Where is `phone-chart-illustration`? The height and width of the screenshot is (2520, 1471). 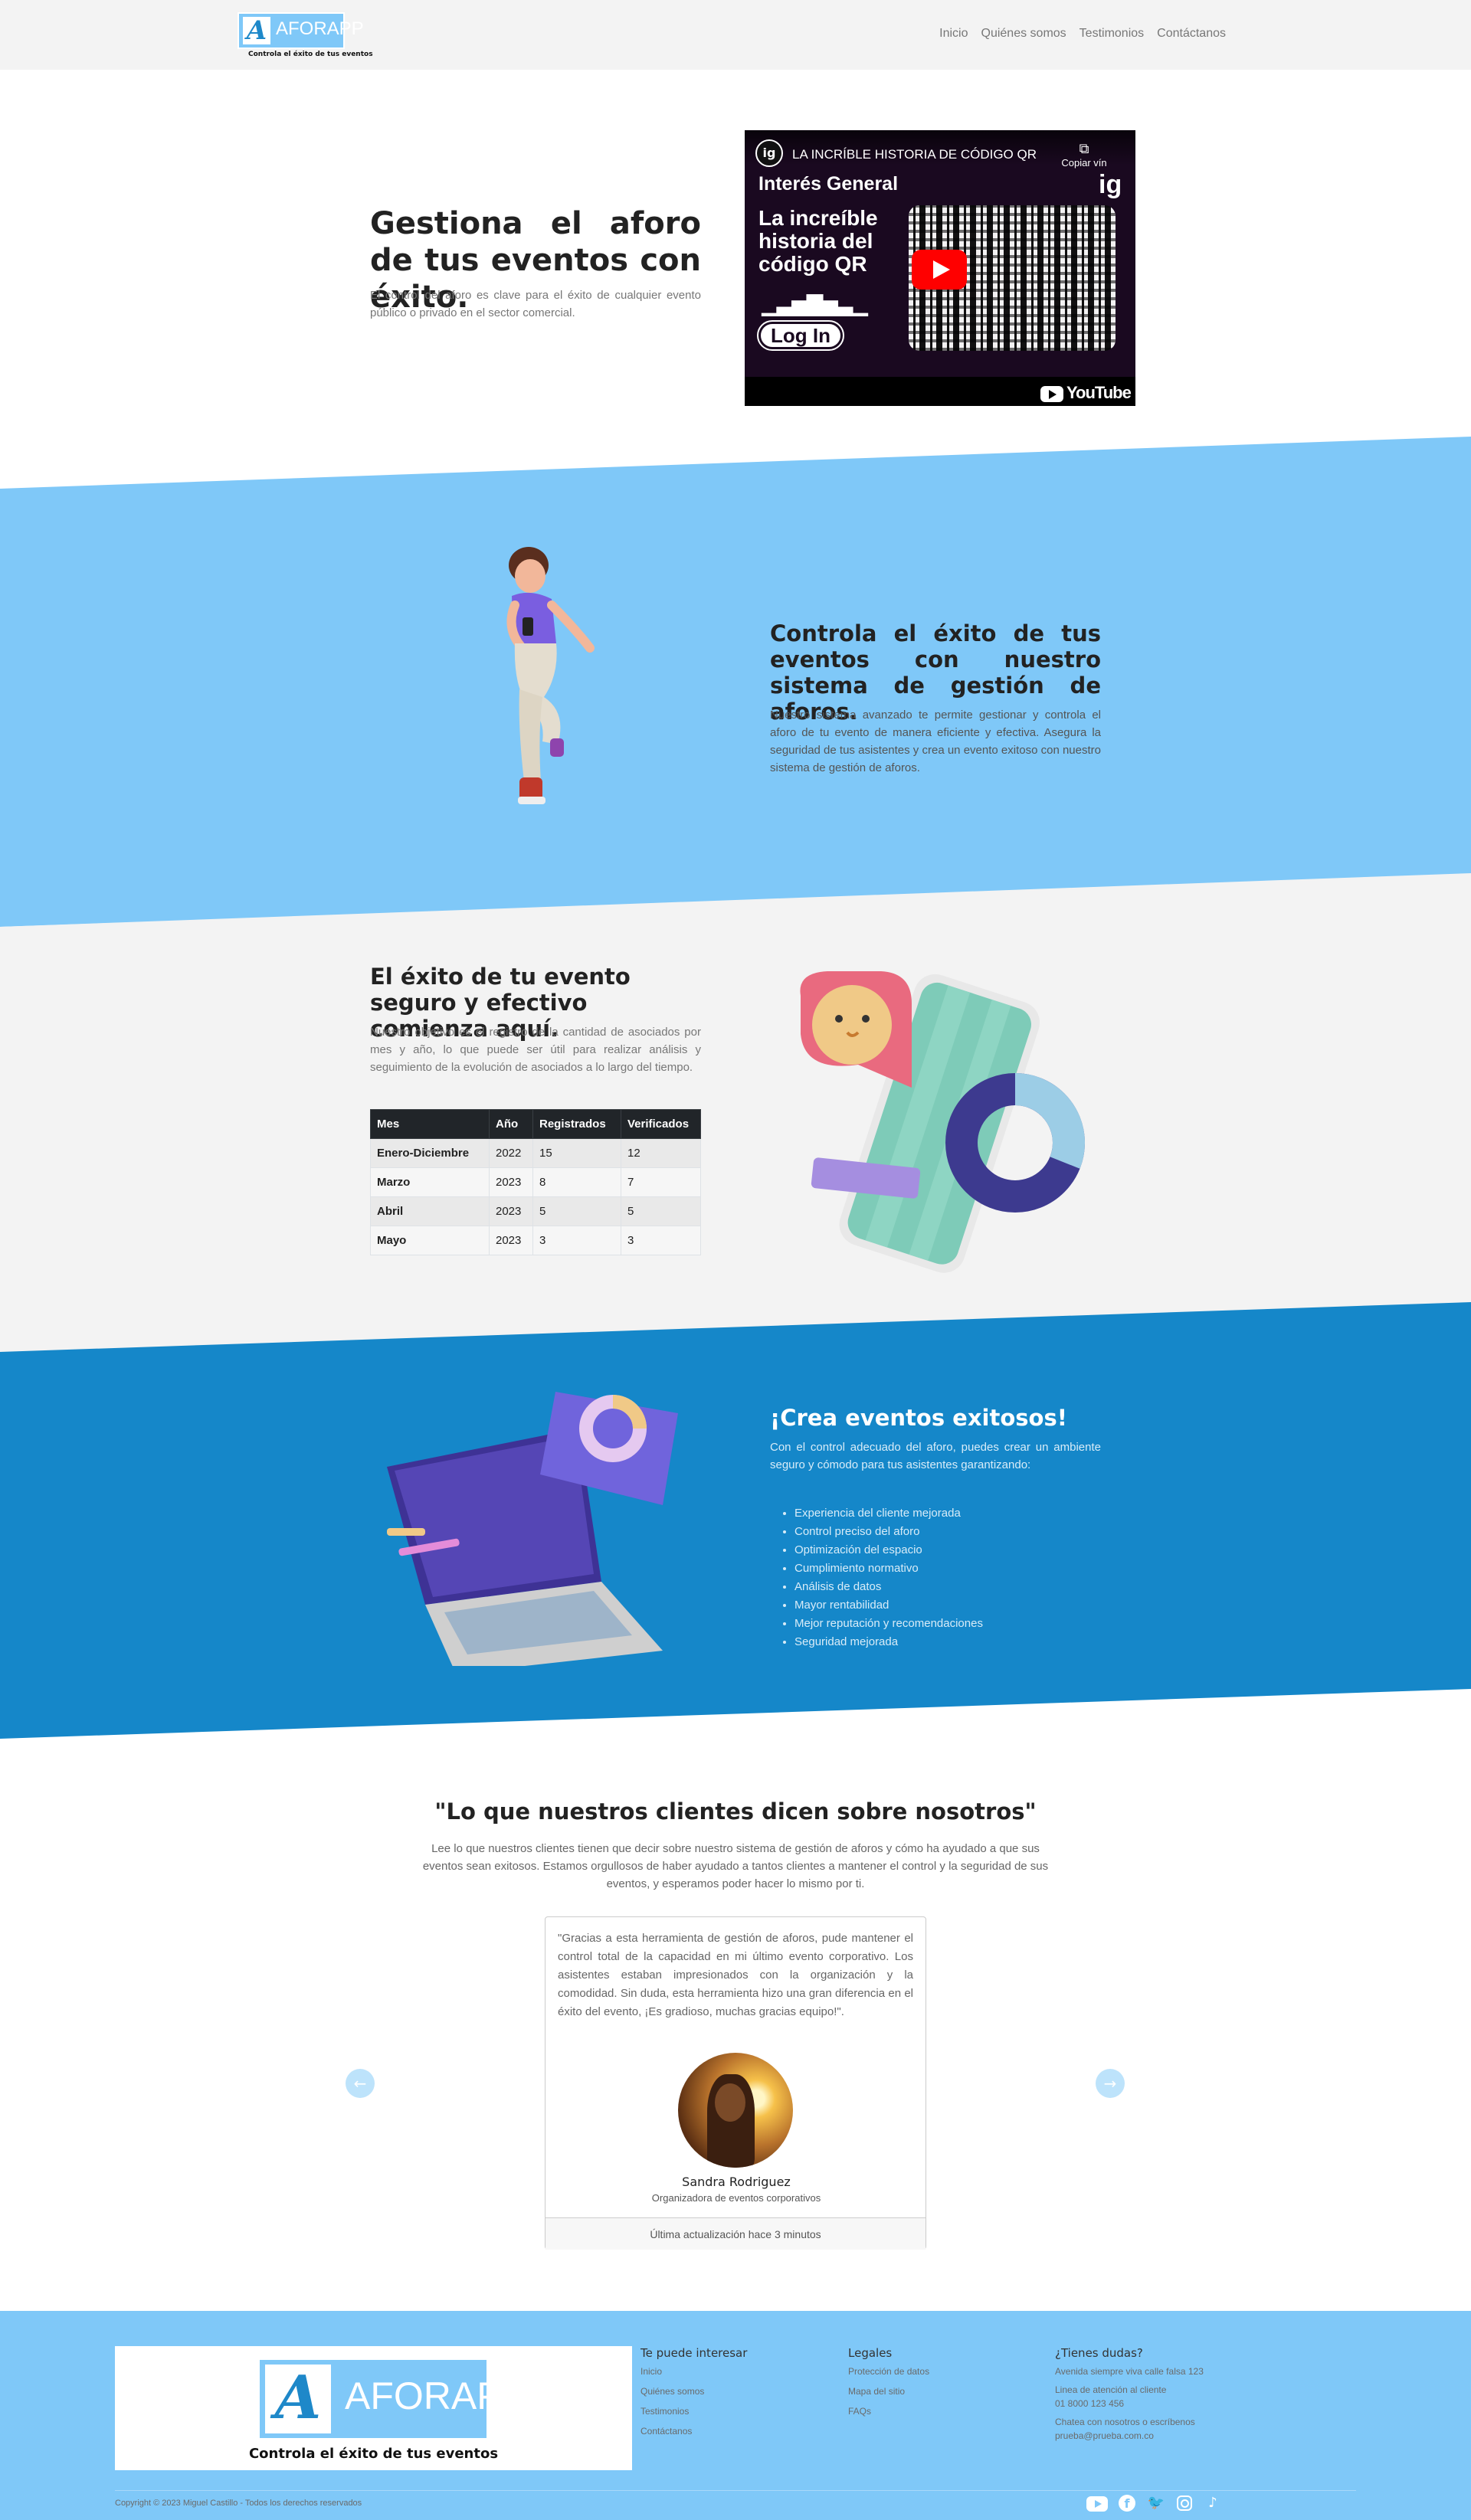 phone-chart-illustration is located at coordinates (942, 1122).